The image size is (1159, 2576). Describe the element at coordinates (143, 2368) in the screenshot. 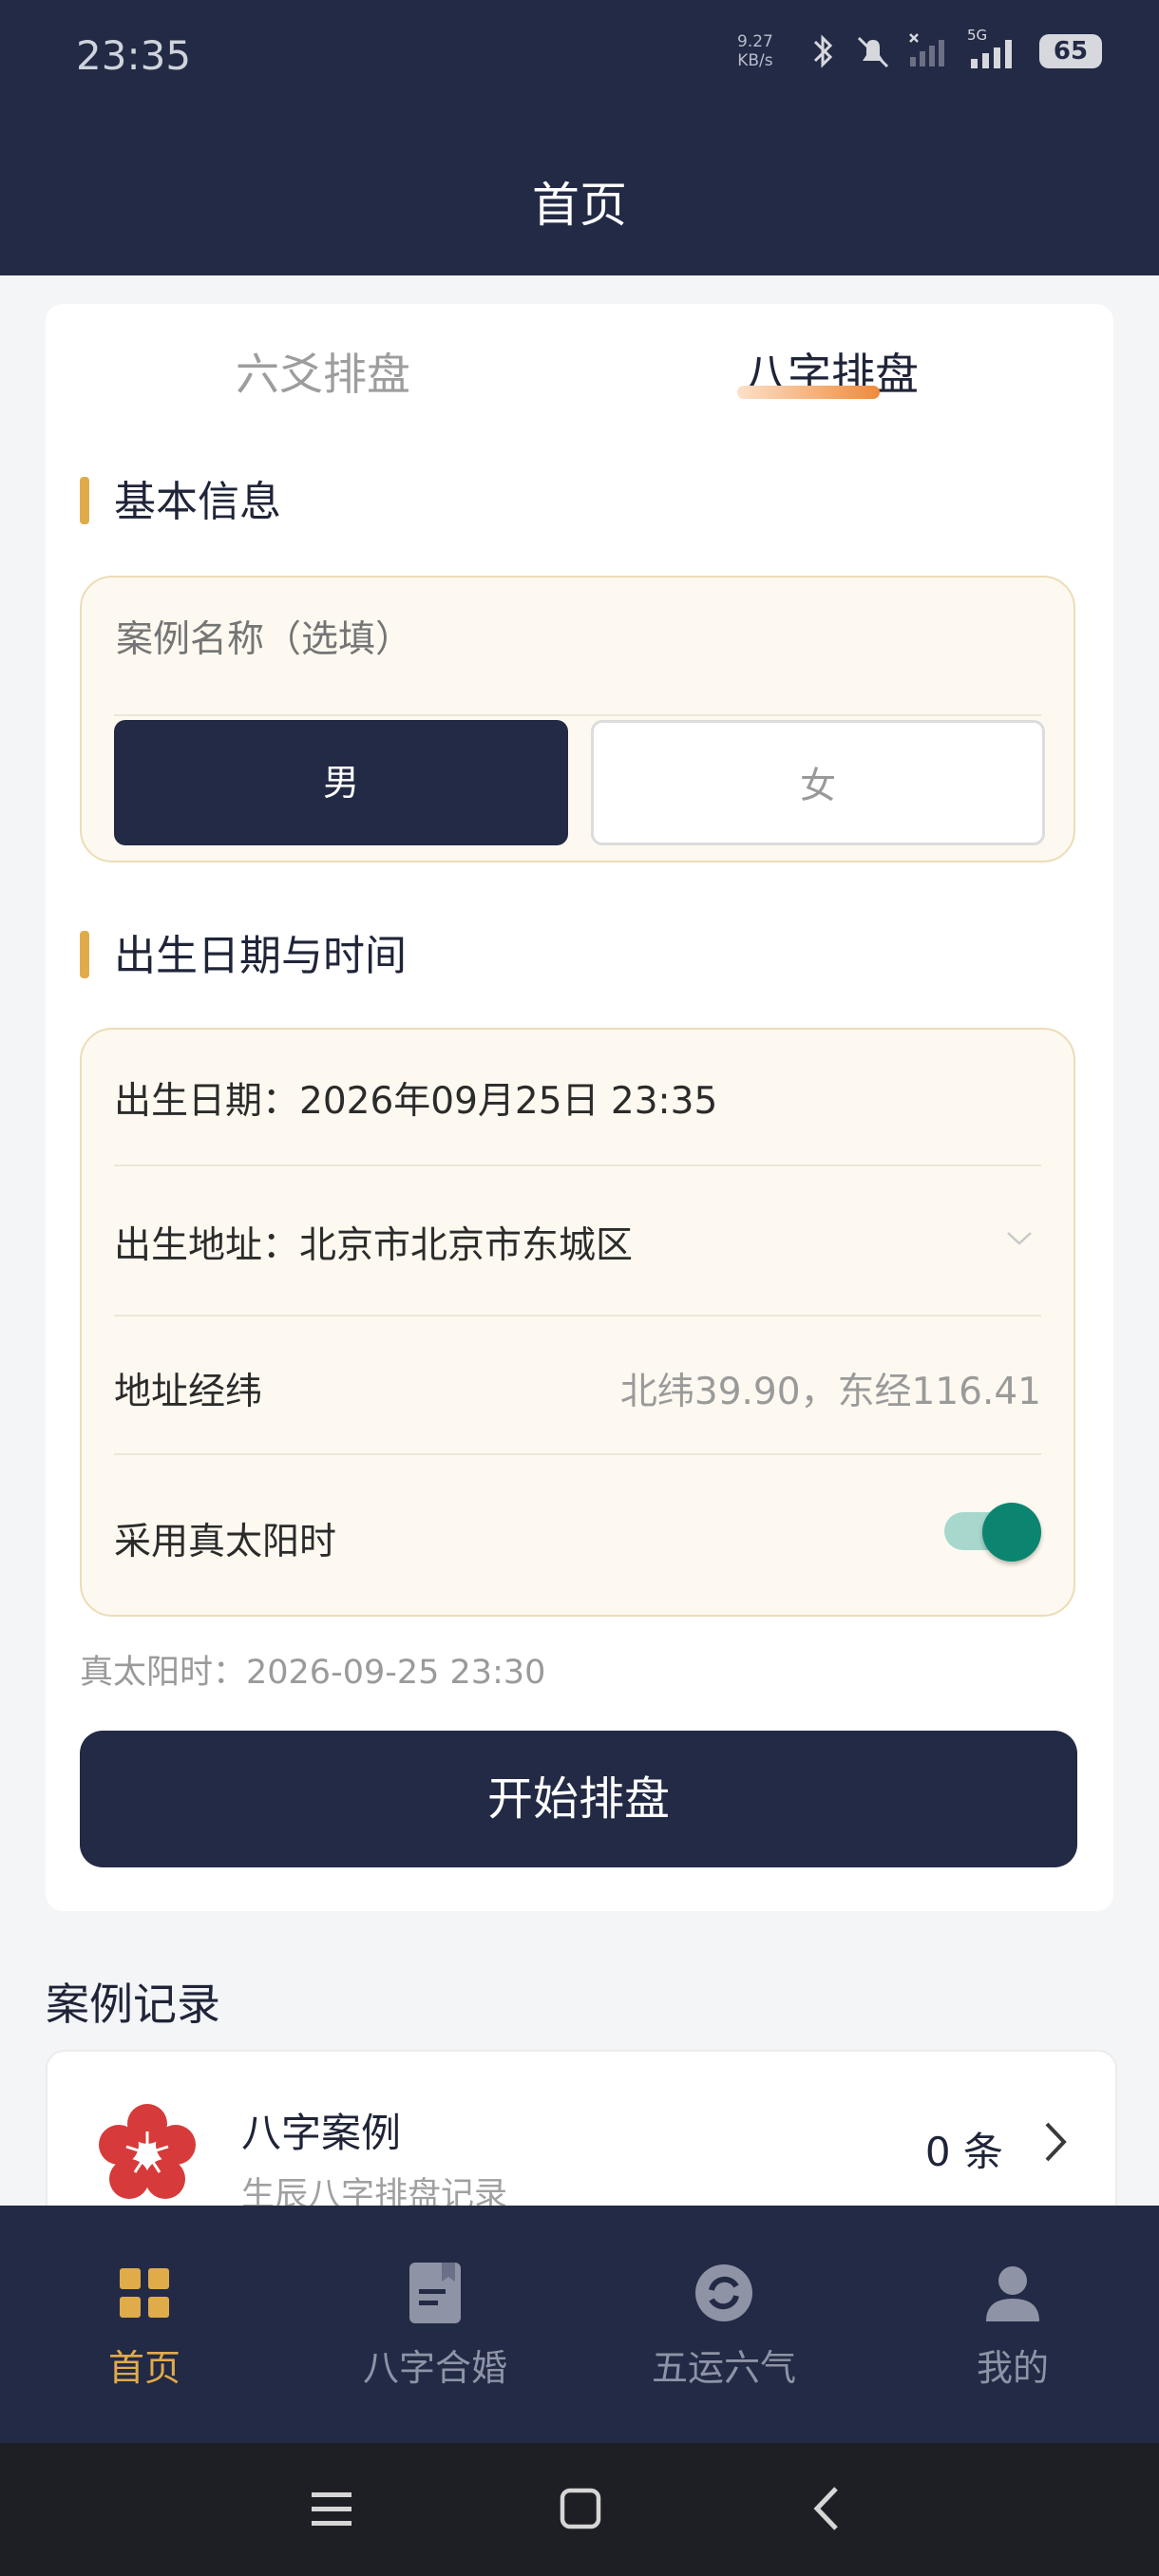

I see `nav-label: 首页` at that location.